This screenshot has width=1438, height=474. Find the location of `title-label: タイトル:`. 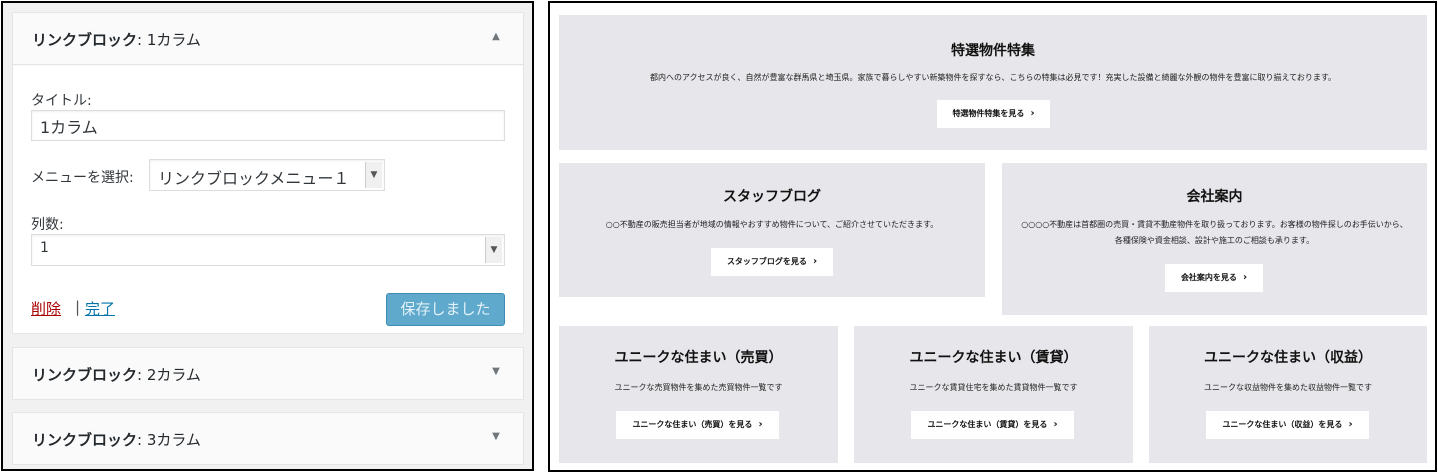

title-label: タイトル: is located at coordinates (61, 101).